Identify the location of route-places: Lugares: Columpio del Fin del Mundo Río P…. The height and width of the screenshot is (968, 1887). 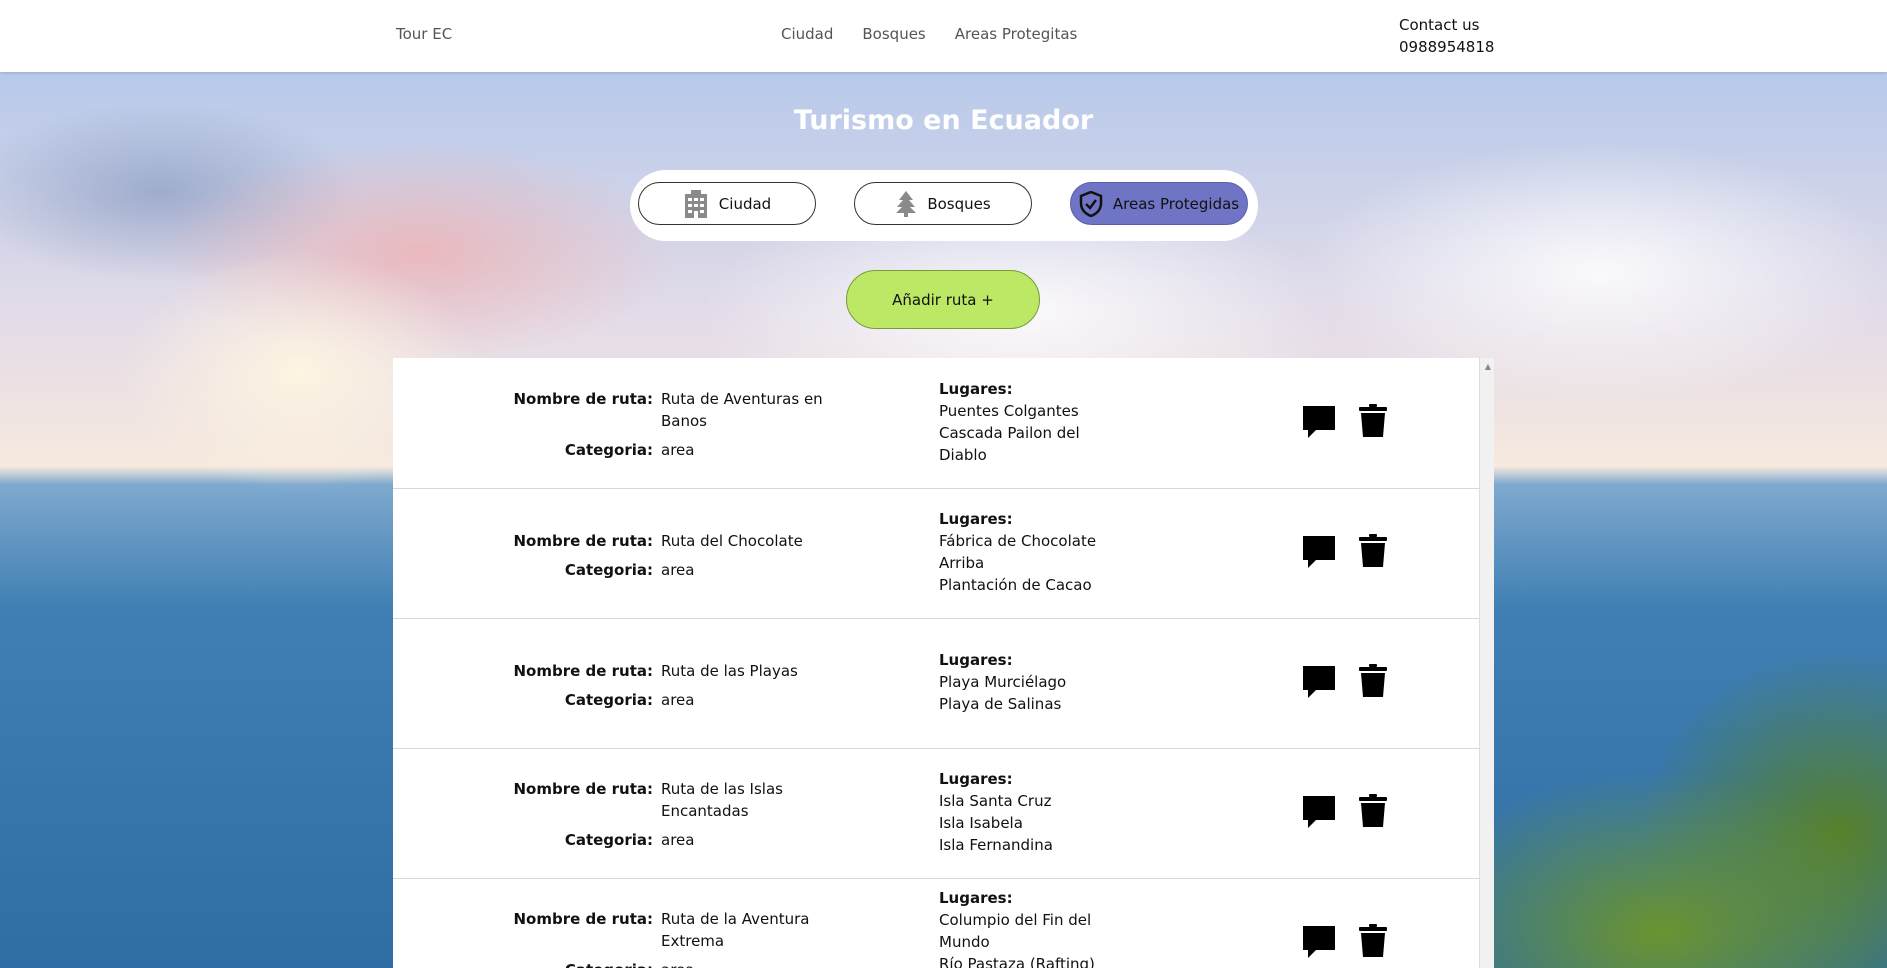
(1024, 927).